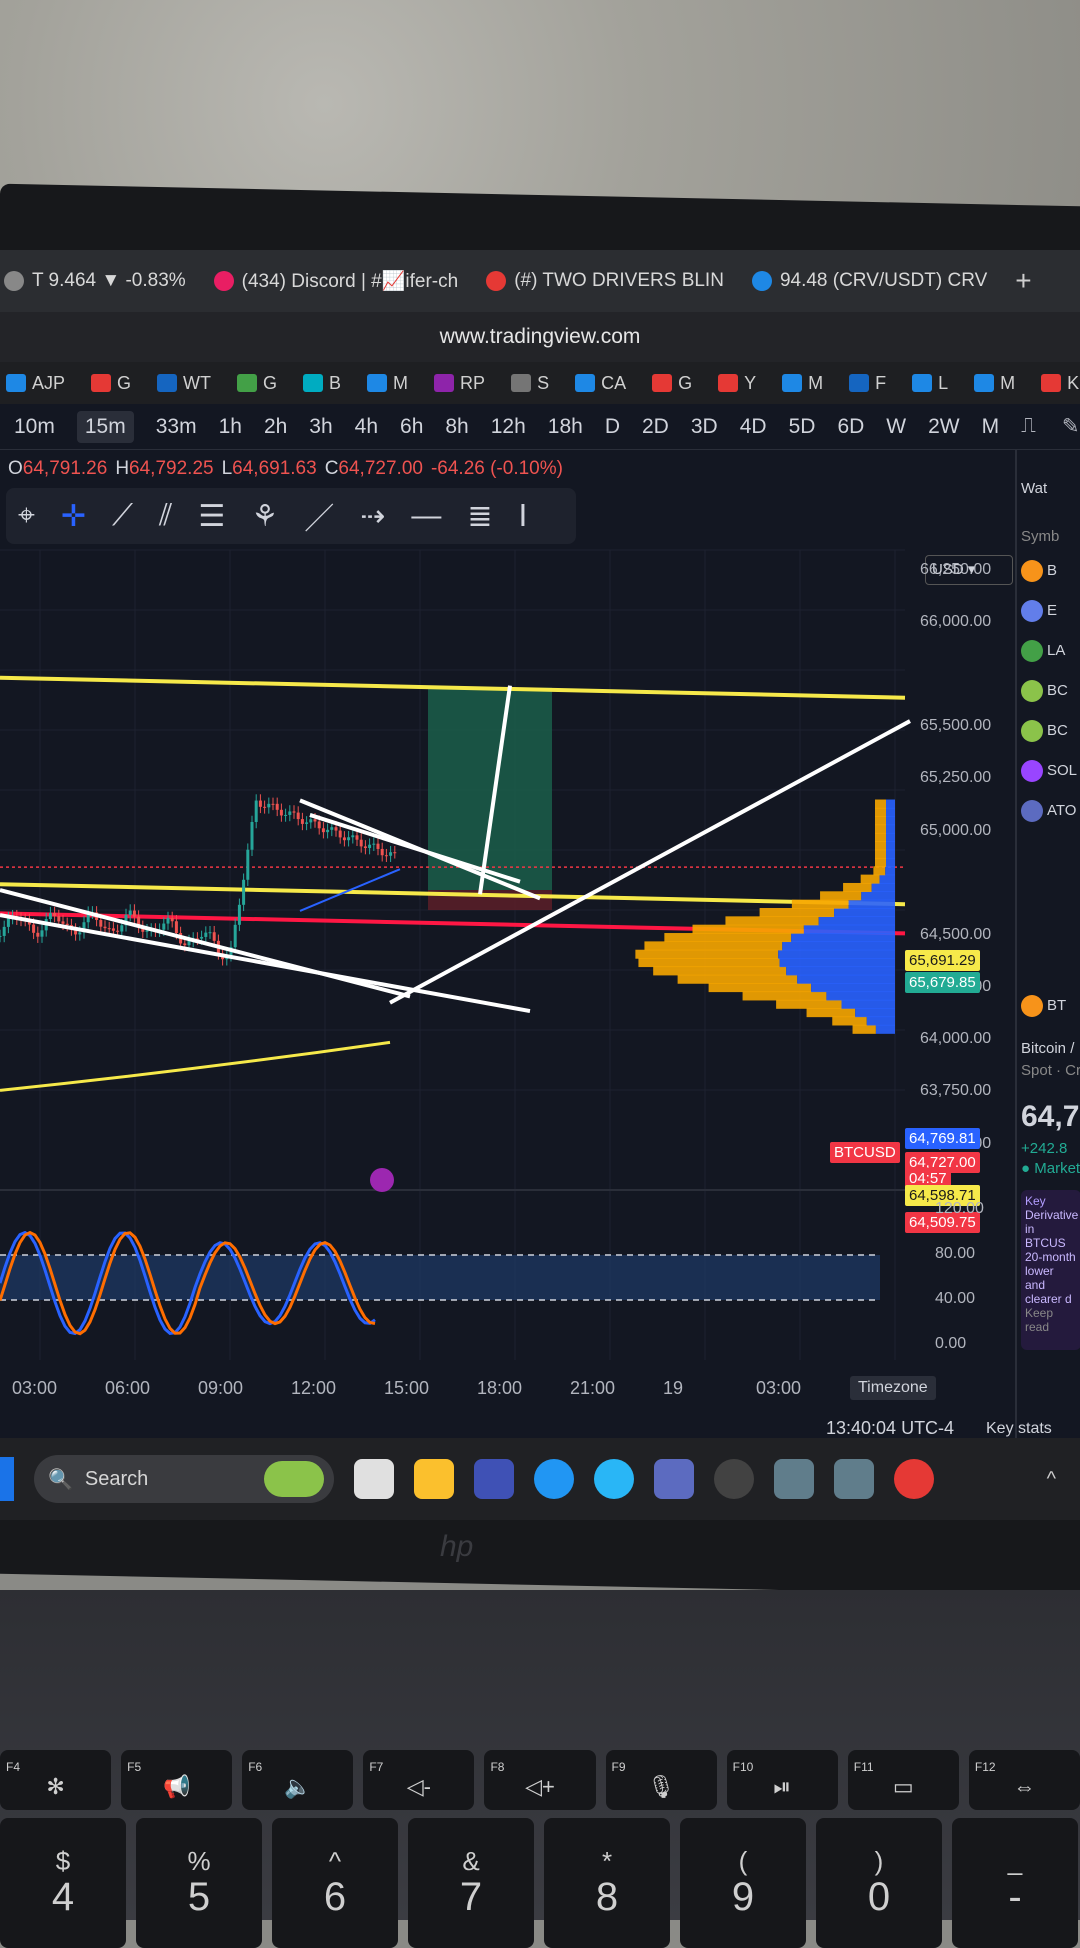 The image size is (1080, 1948). Describe the element at coordinates (794, 1479) in the screenshot. I see `settings-icon` at that location.